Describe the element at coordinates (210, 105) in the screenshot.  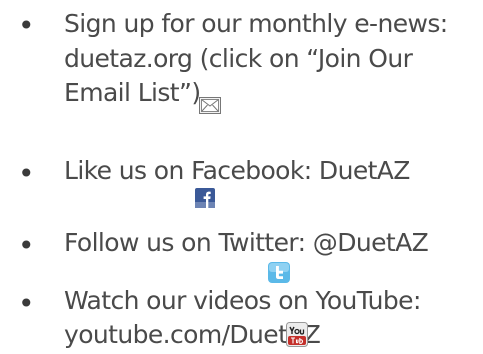
I see `email-envelope-icon` at that location.